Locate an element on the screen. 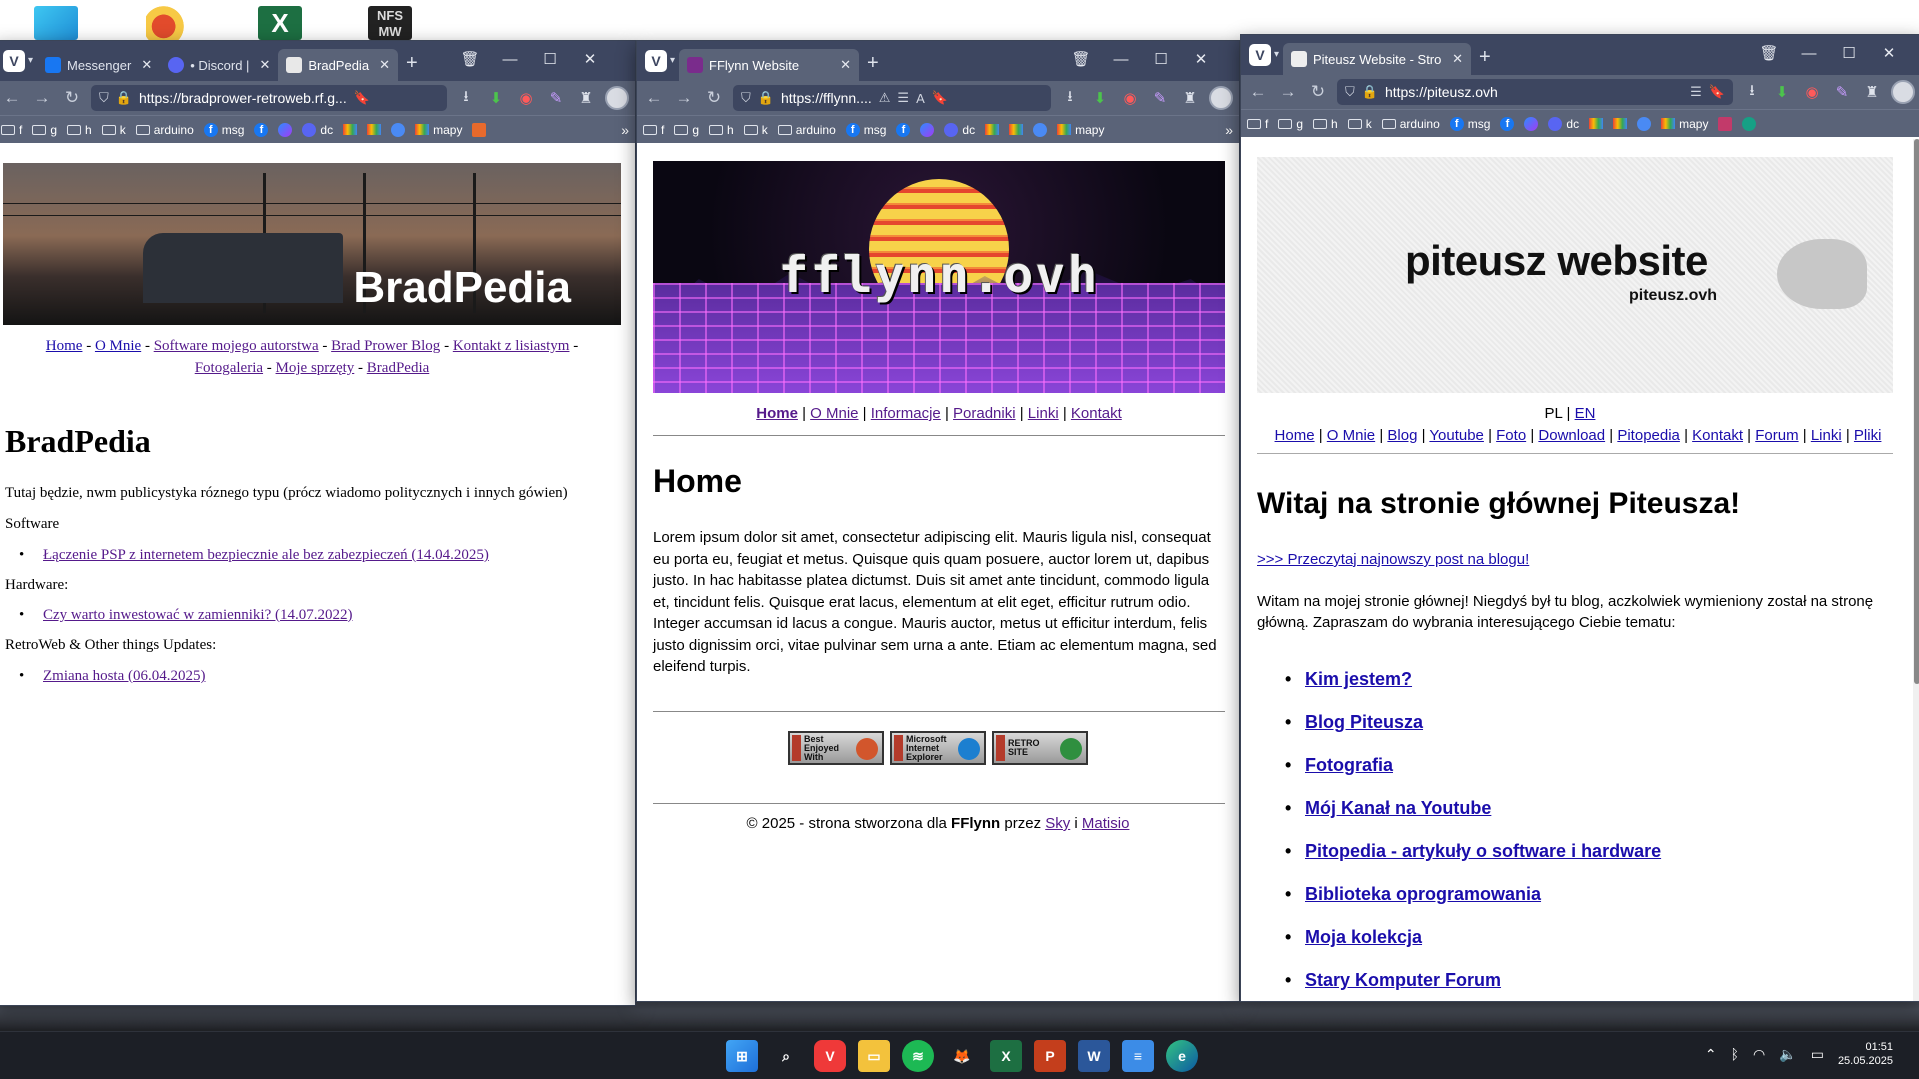  excel-desktop-icon: X is located at coordinates (280, 23).